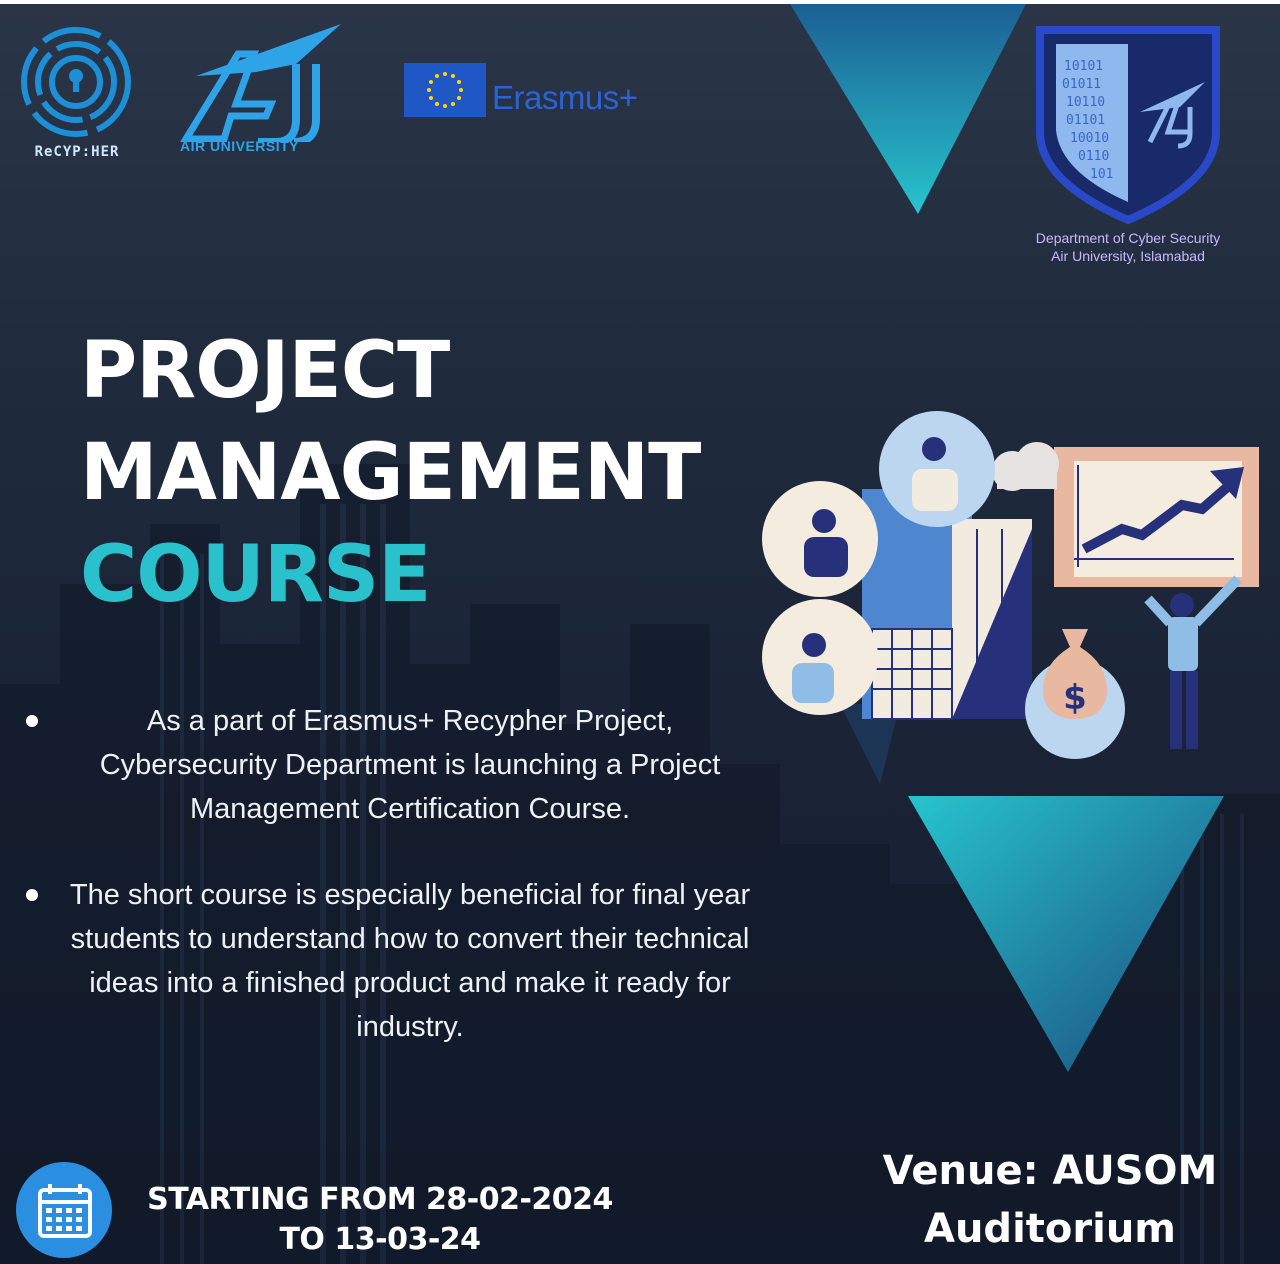 The height and width of the screenshot is (1264, 1280). I want to click on shield-icon: 10101 01011 10110 01101 10010 0110 101, so click(1128, 125).